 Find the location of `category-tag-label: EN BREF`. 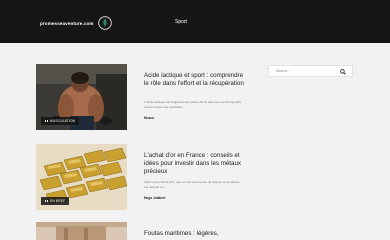

category-tag-label: EN BREF is located at coordinates (58, 201).